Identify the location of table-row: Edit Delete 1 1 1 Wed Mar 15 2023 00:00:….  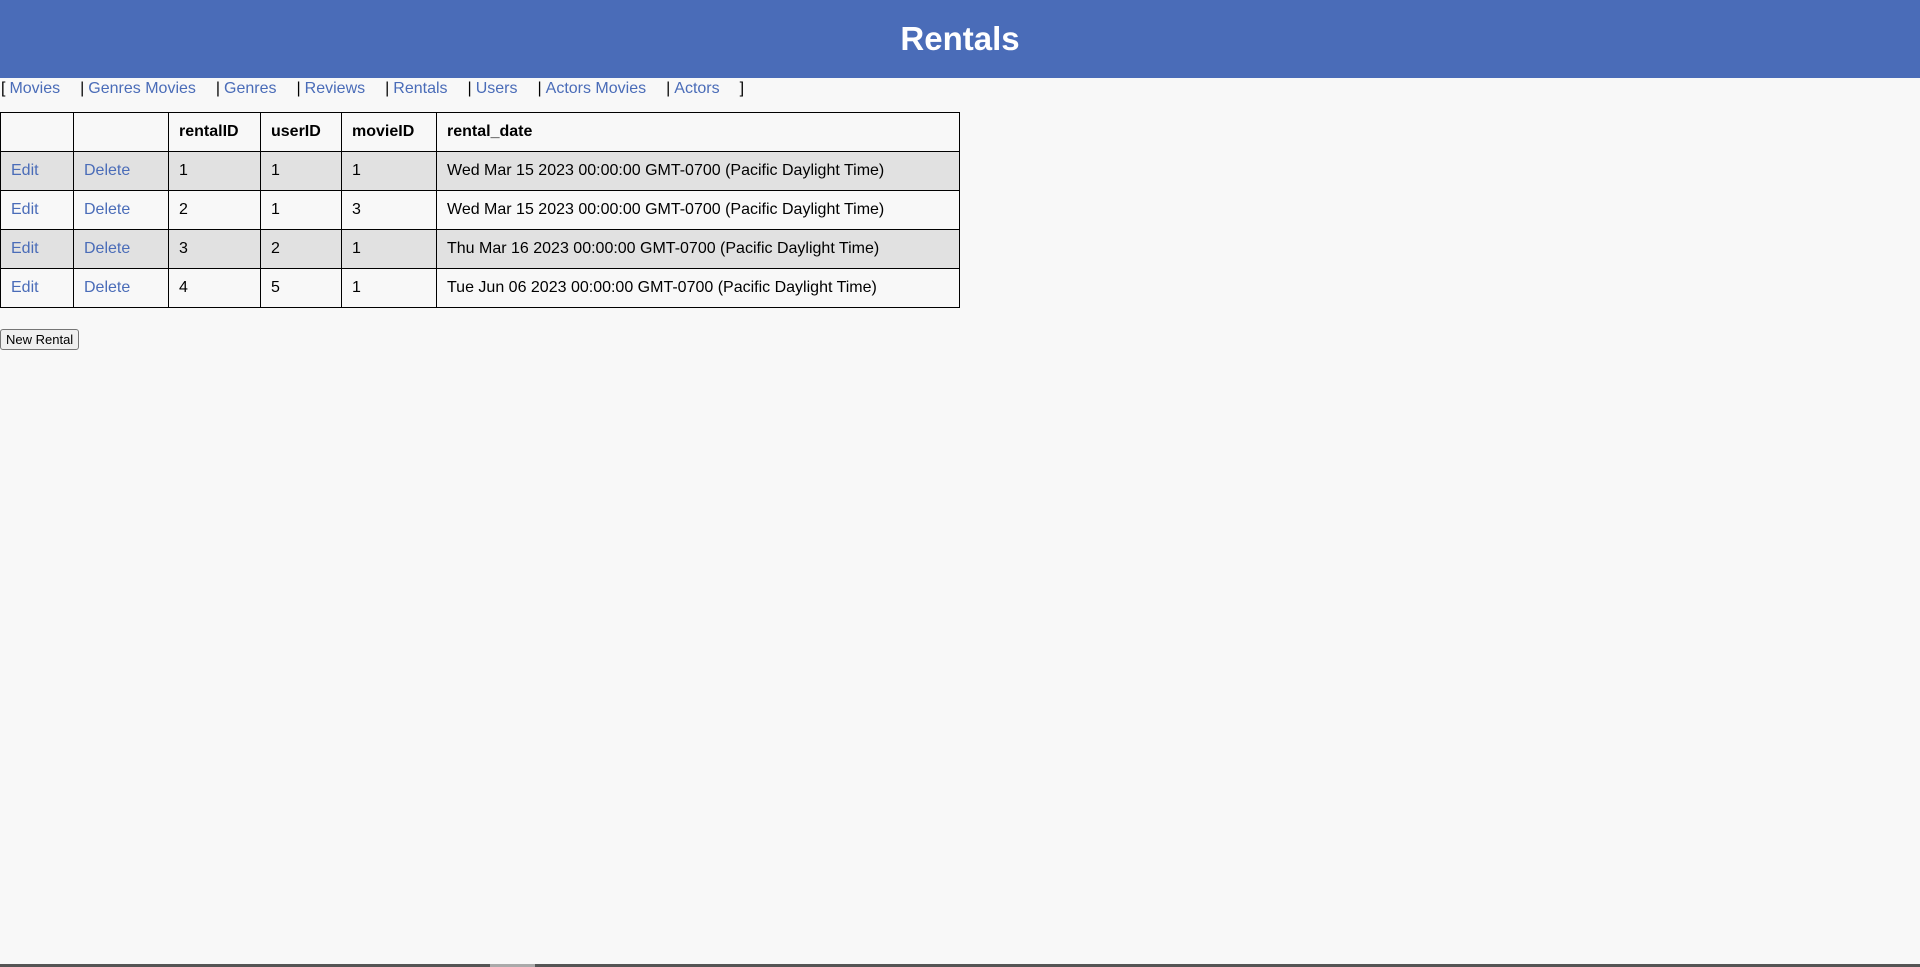
(480, 171).